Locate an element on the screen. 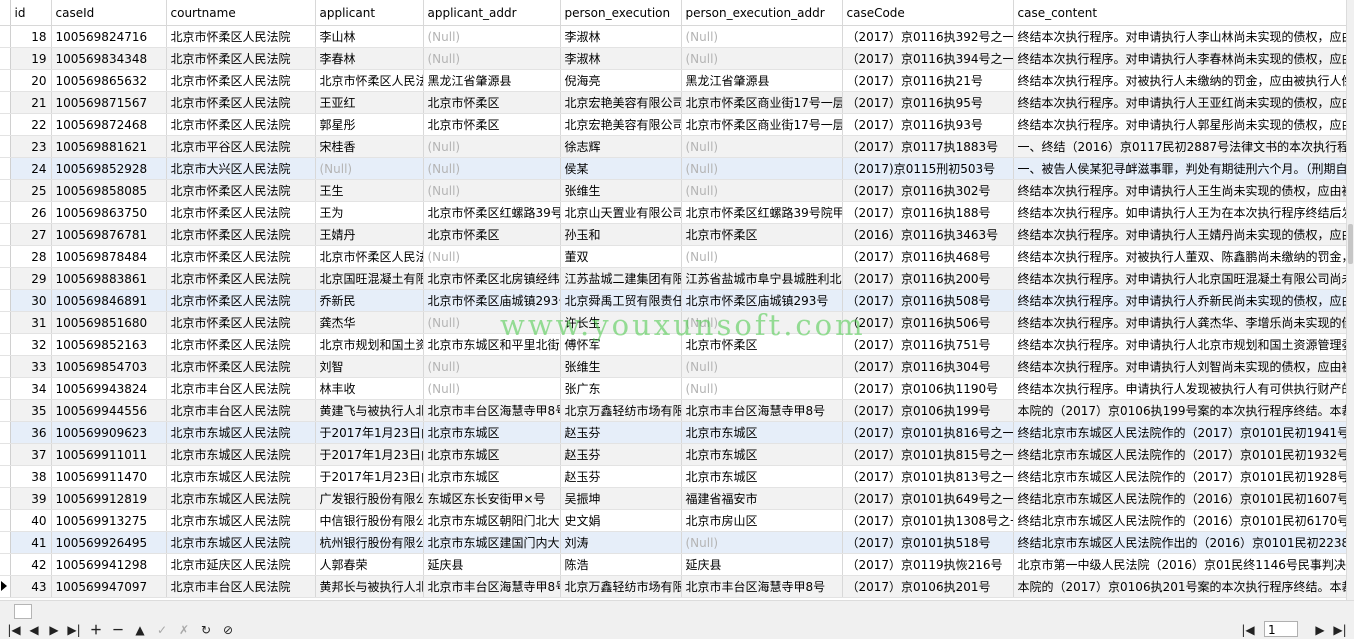  next-page-icon: ▶ is located at coordinates (1320, 629).